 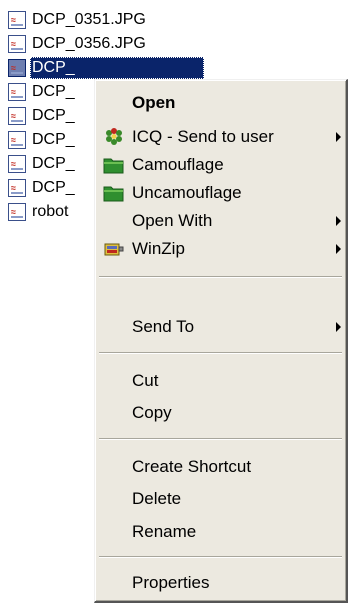 I want to click on menu-item-label: WinZip, so click(x=158, y=248).